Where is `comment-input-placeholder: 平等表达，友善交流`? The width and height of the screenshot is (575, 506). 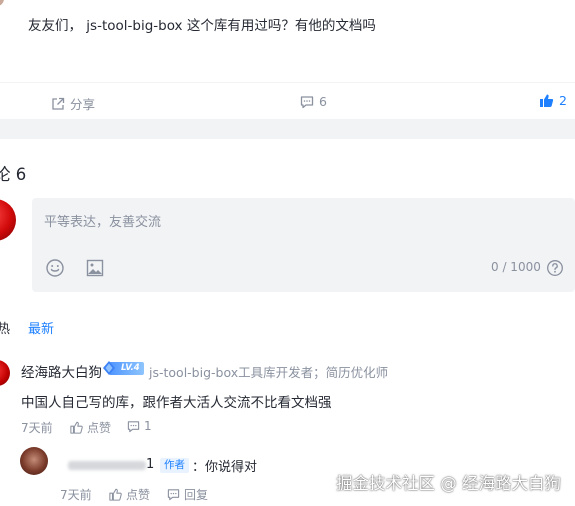
comment-input-placeholder: 平等表达，友善交流 is located at coordinates (102, 220).